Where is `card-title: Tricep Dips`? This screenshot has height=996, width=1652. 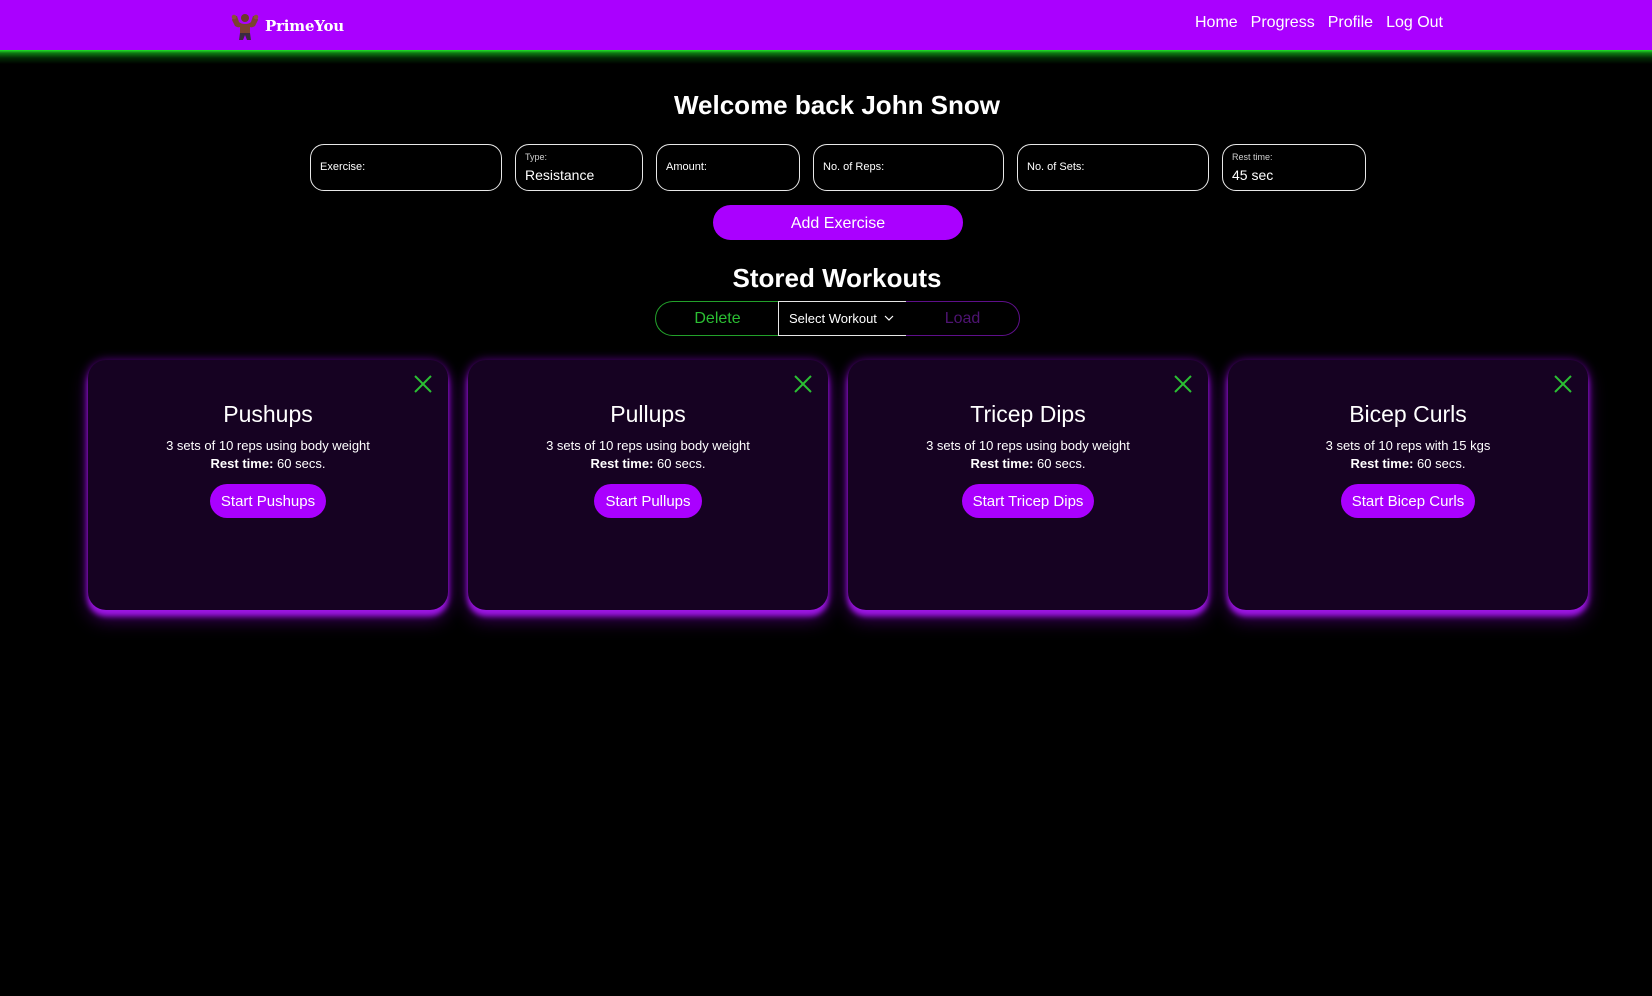
card-title: Tricep Dips is located at coordinates (1028, 414).